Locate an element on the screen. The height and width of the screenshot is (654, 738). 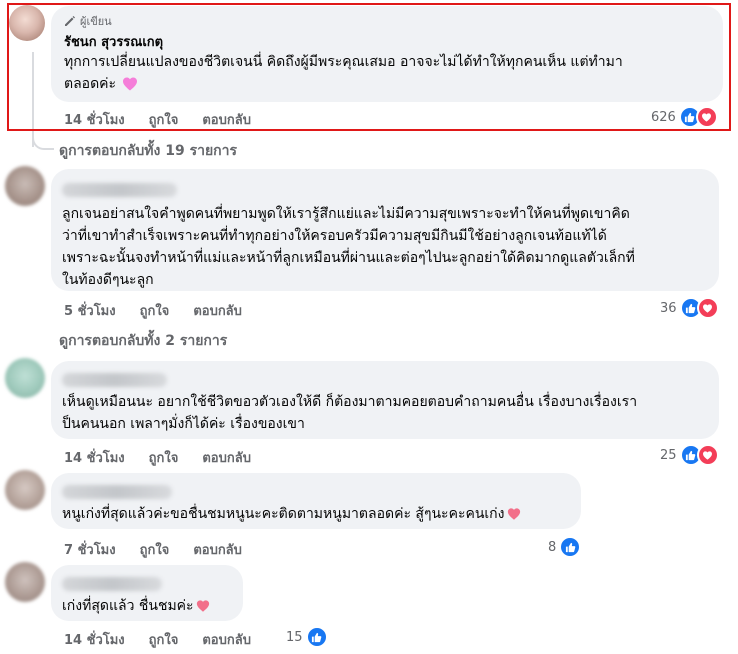
reaction-count: 15 is located at coordinates (294, 637).